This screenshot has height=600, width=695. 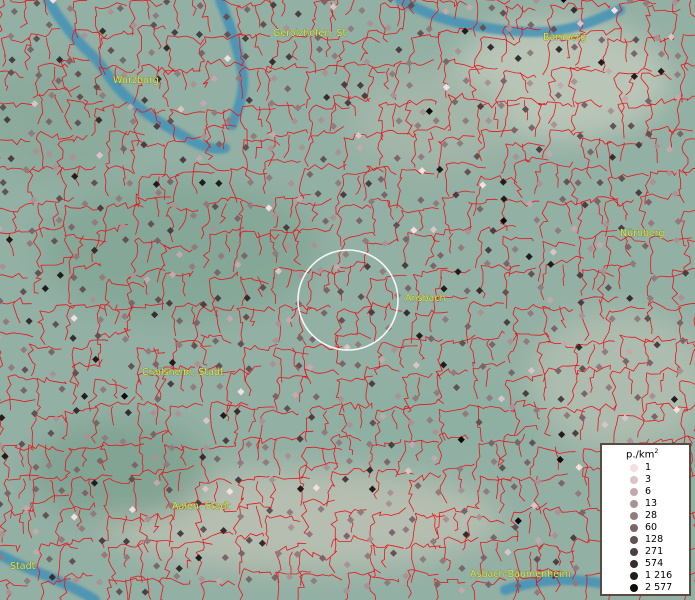 I want to click on place-label-aalen: Aalen, Stadt, so click(x=201, y=506).